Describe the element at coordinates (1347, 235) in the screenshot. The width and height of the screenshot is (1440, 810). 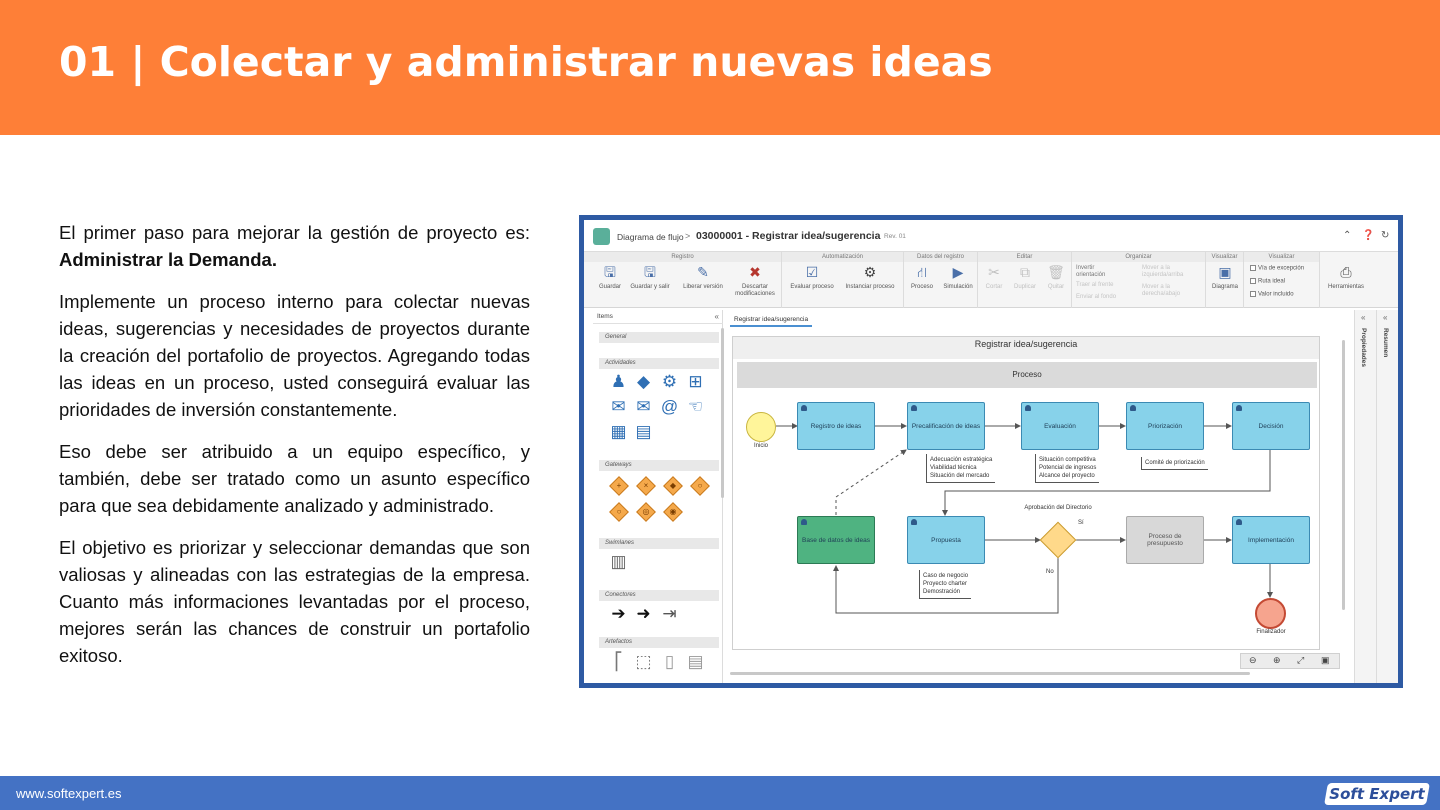
I see `collapse-up-icon: ⌃` at that location.